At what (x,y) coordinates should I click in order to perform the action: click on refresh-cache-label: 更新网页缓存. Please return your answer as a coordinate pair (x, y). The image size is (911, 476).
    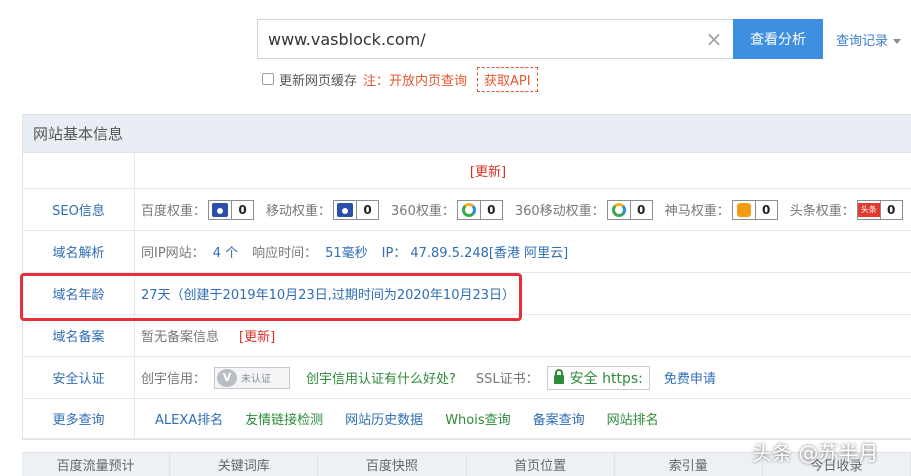
    Looking at the image, I should click on (318, 81).